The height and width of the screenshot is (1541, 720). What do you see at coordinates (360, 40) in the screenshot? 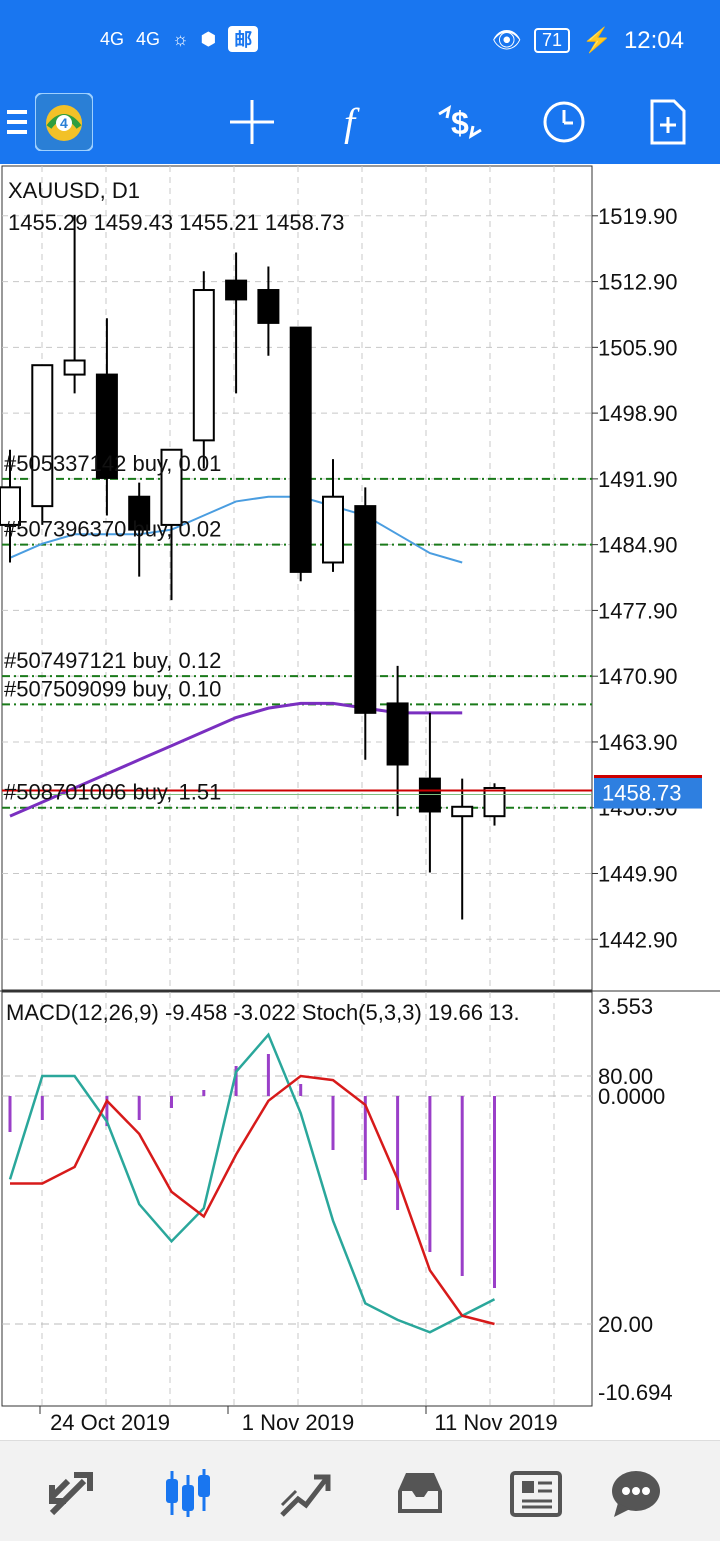
I see `status-bar: 4G 4G ☼ ⬢ 邮 👁 71 ⚡ 12:04` at bounding box center [360, 40].